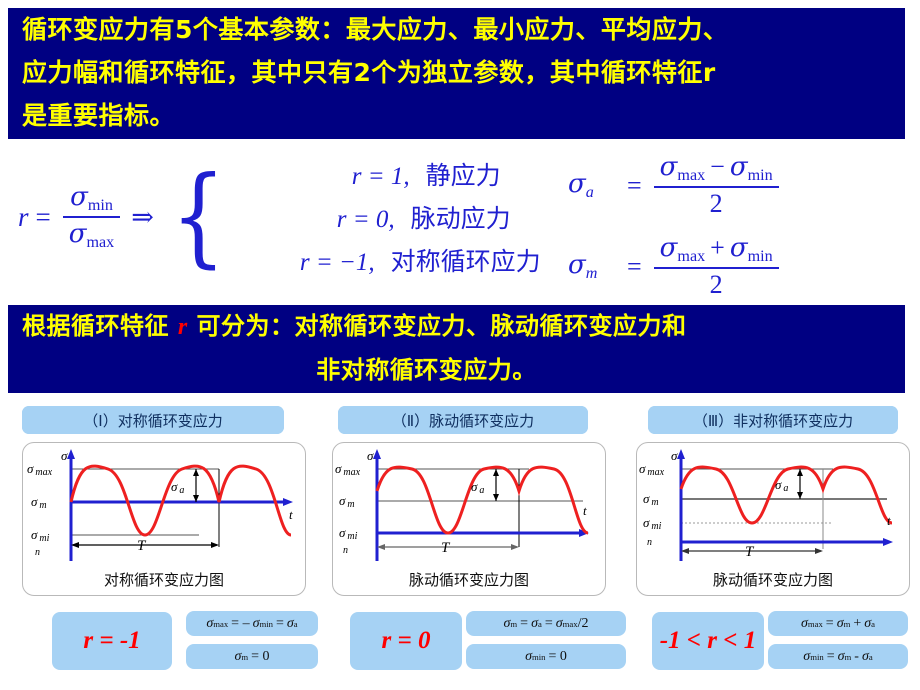 This screenshot has width=920, height=690. What do you see at coordinates (716, 285) in the screenshot?
I see `sigma-m-denominator: 2` at bounding box center [716, 285].